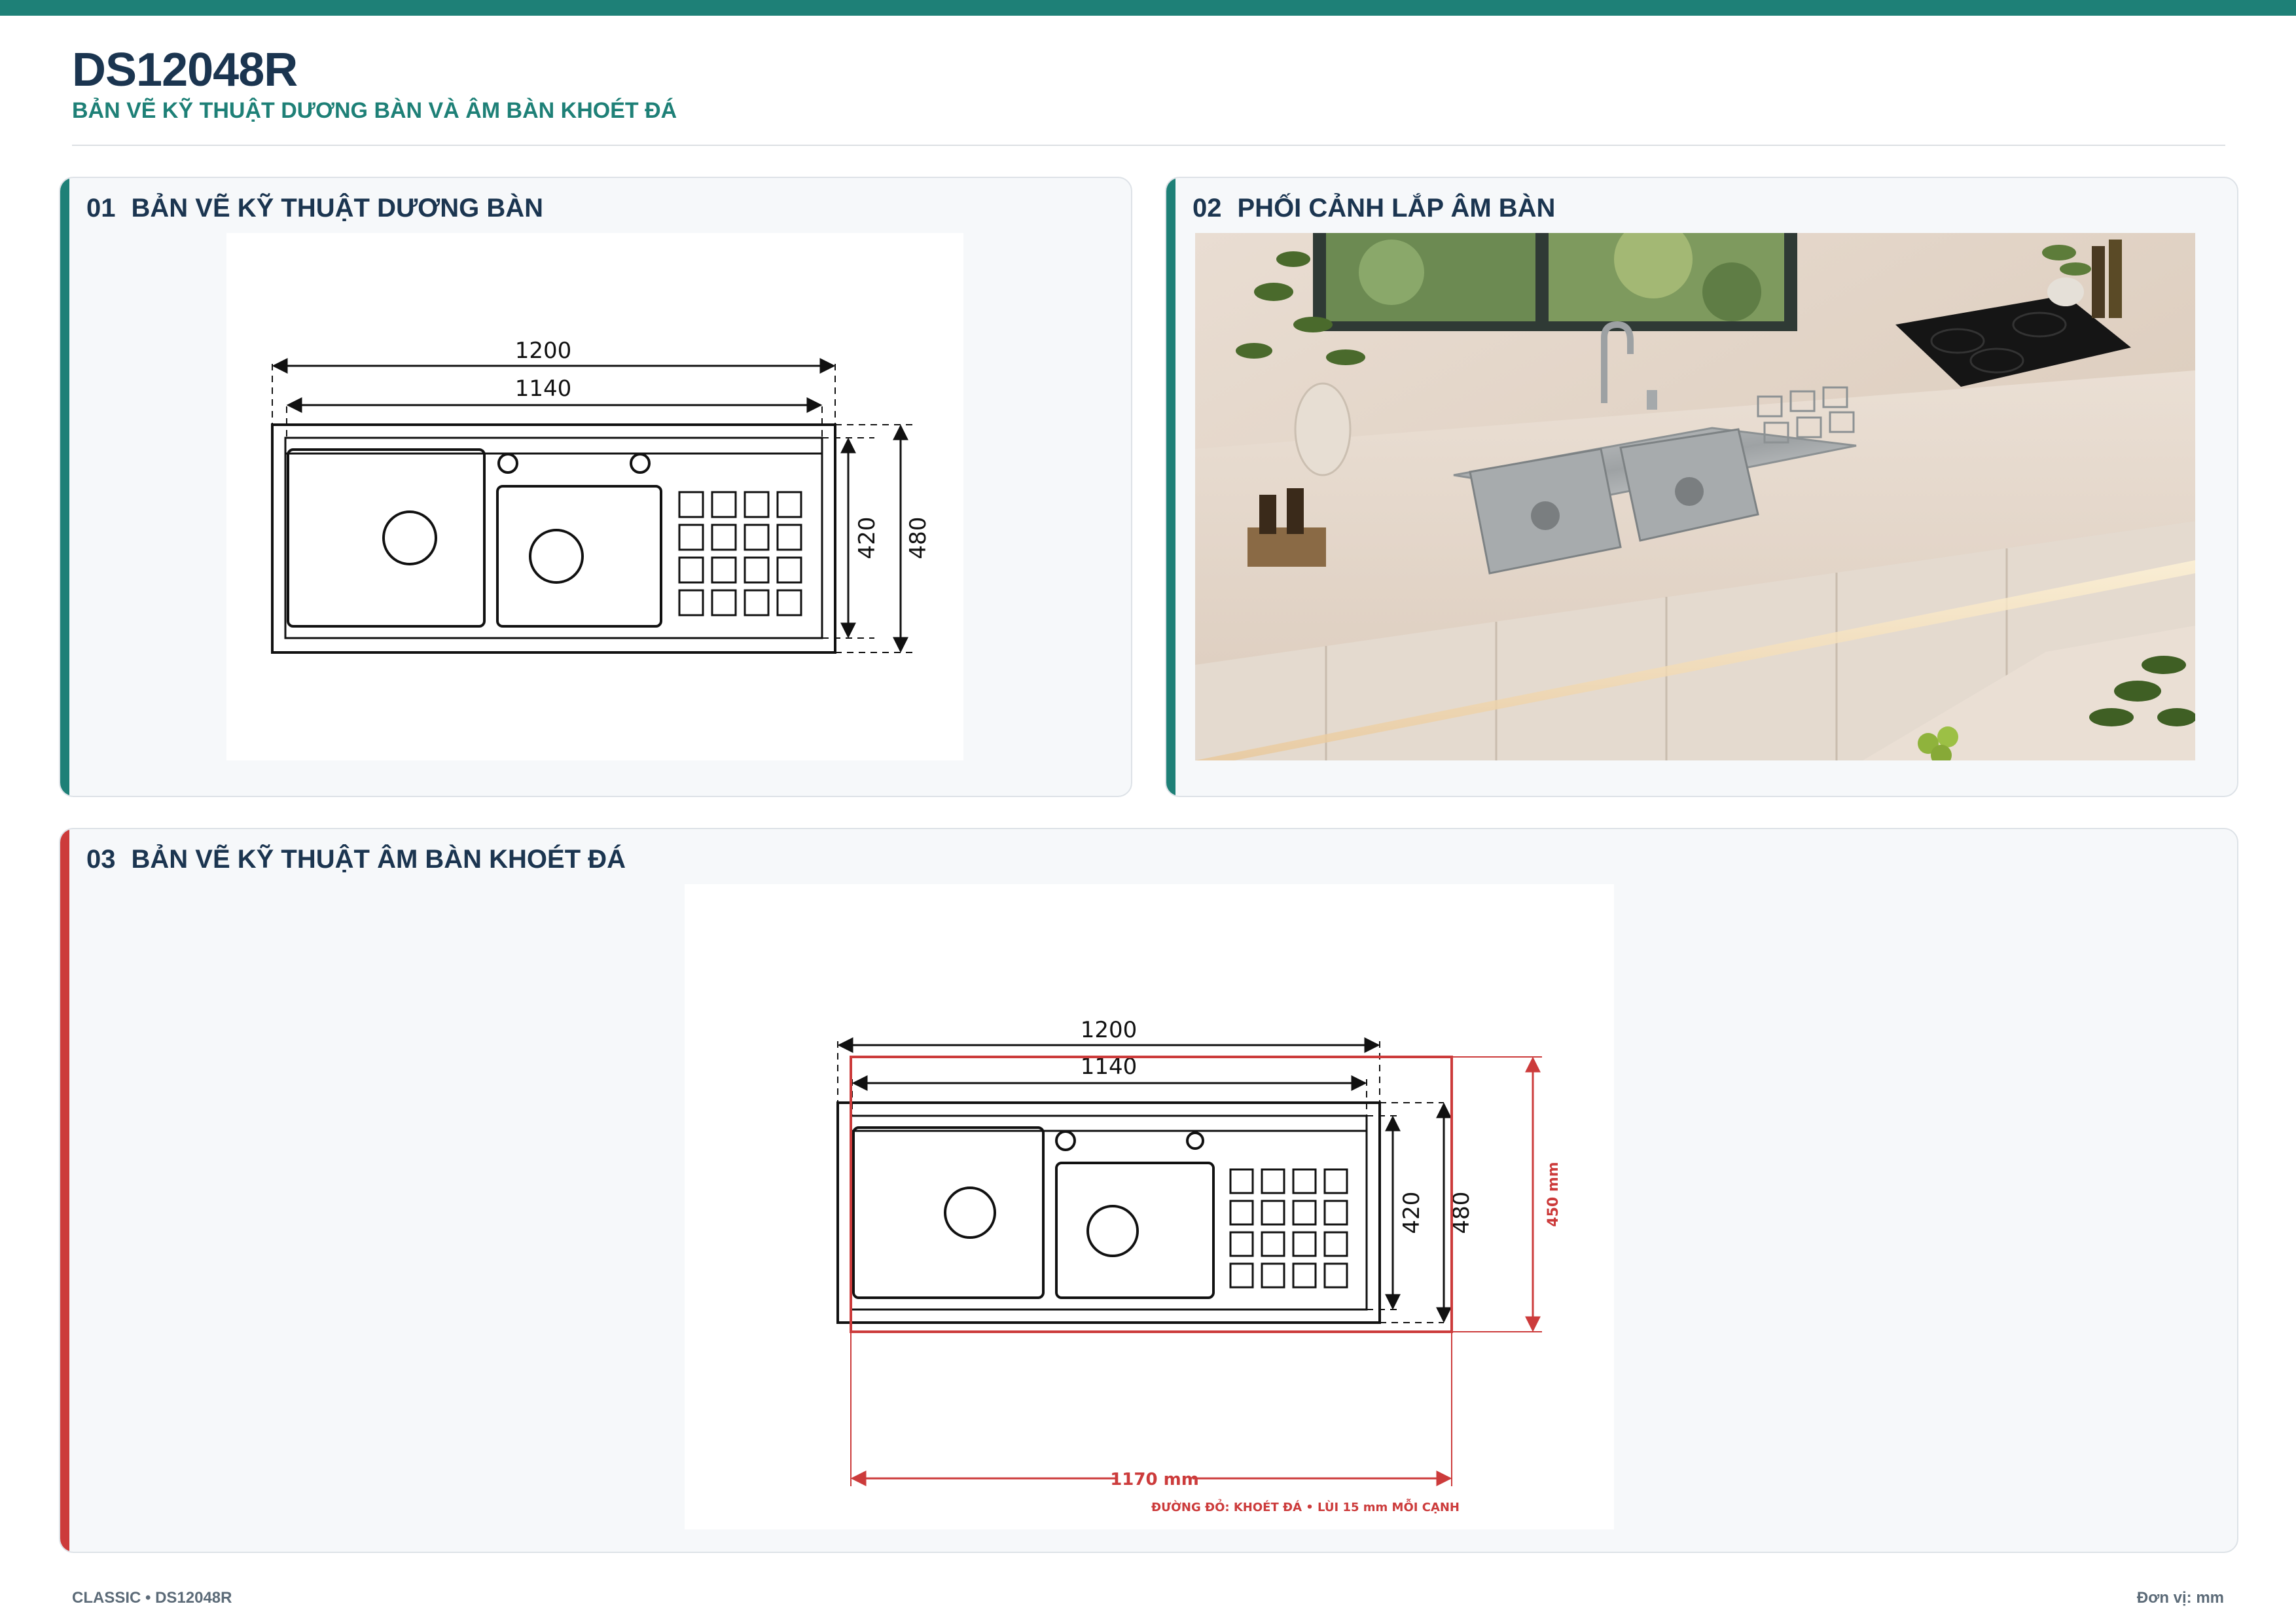  What do you see at coordinates (152, 1598) in the screenshot?
I see `footer-series: CLASSIC • DS12048R` at bounding box center [152, 1598].